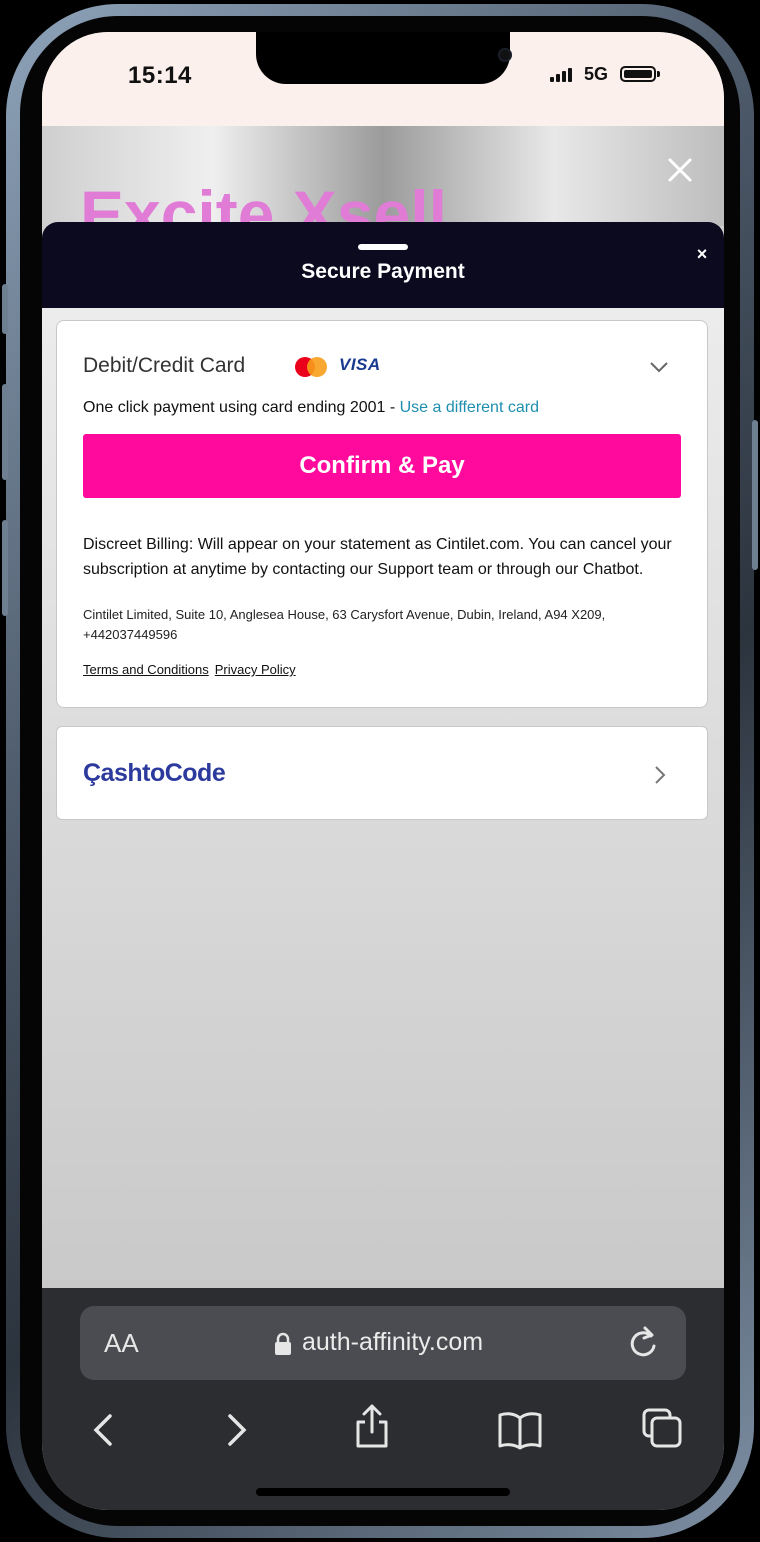 The height and width of the screenshot is (1542, 760). What do you see at coordinates (469, 407) in the screenshot?
I see `use-different-card-link: Use a different card` at bounding box center [469, 407].